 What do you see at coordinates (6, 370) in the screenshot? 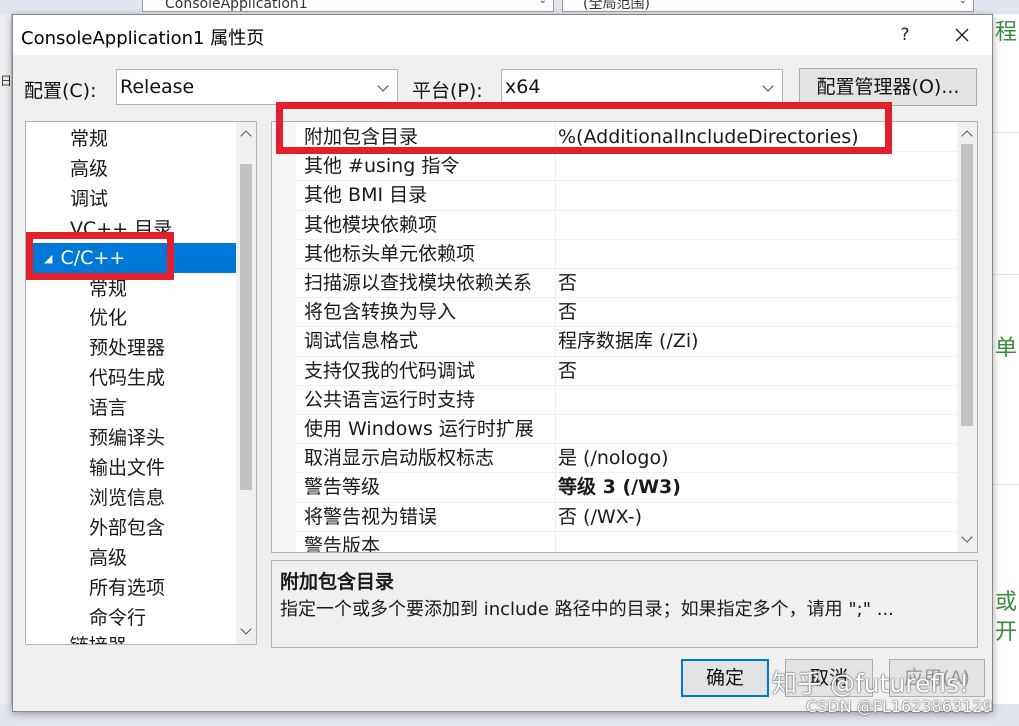
I see `background-left-strip: 日` at bounding box center [6, 370].